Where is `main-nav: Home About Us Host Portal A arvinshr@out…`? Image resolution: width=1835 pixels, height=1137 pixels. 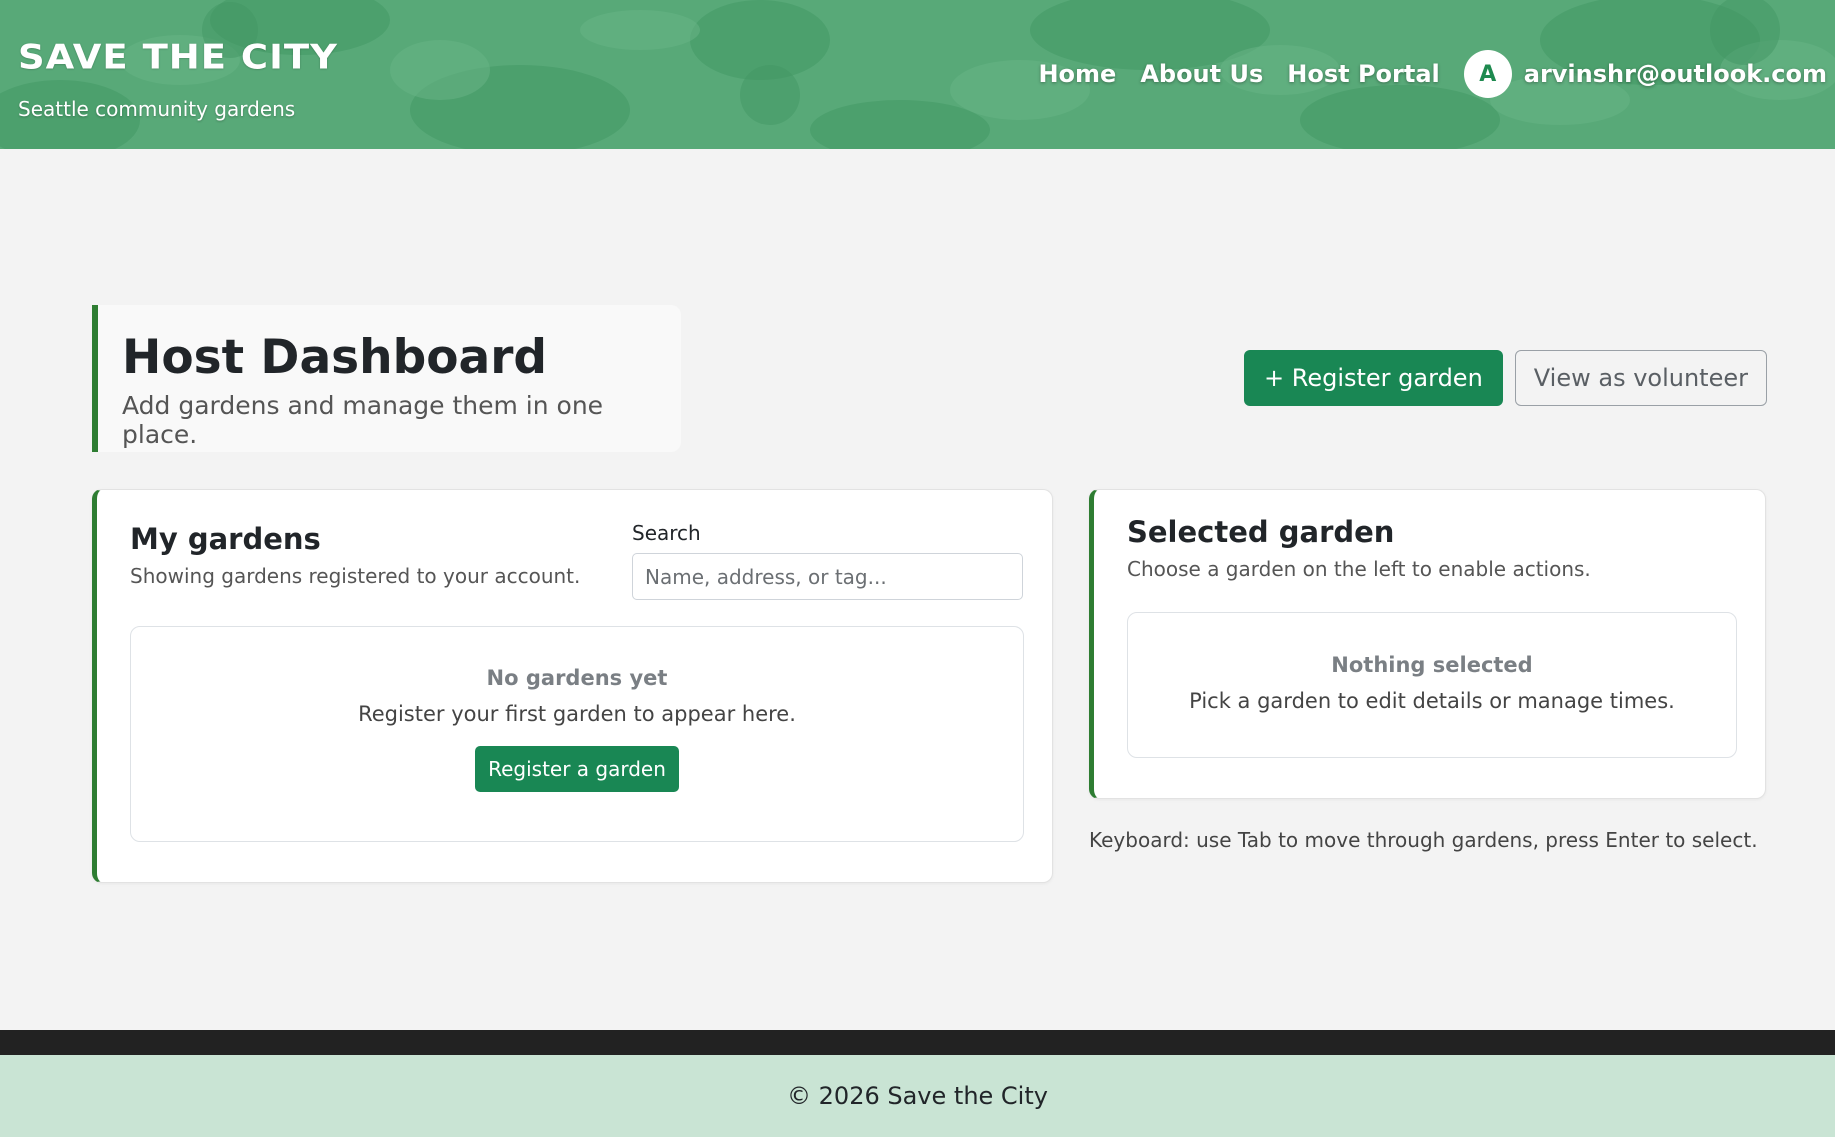
main-nav: Home About Us Host Portal A arvinshr@out… is located at coordinates (1432, 74).